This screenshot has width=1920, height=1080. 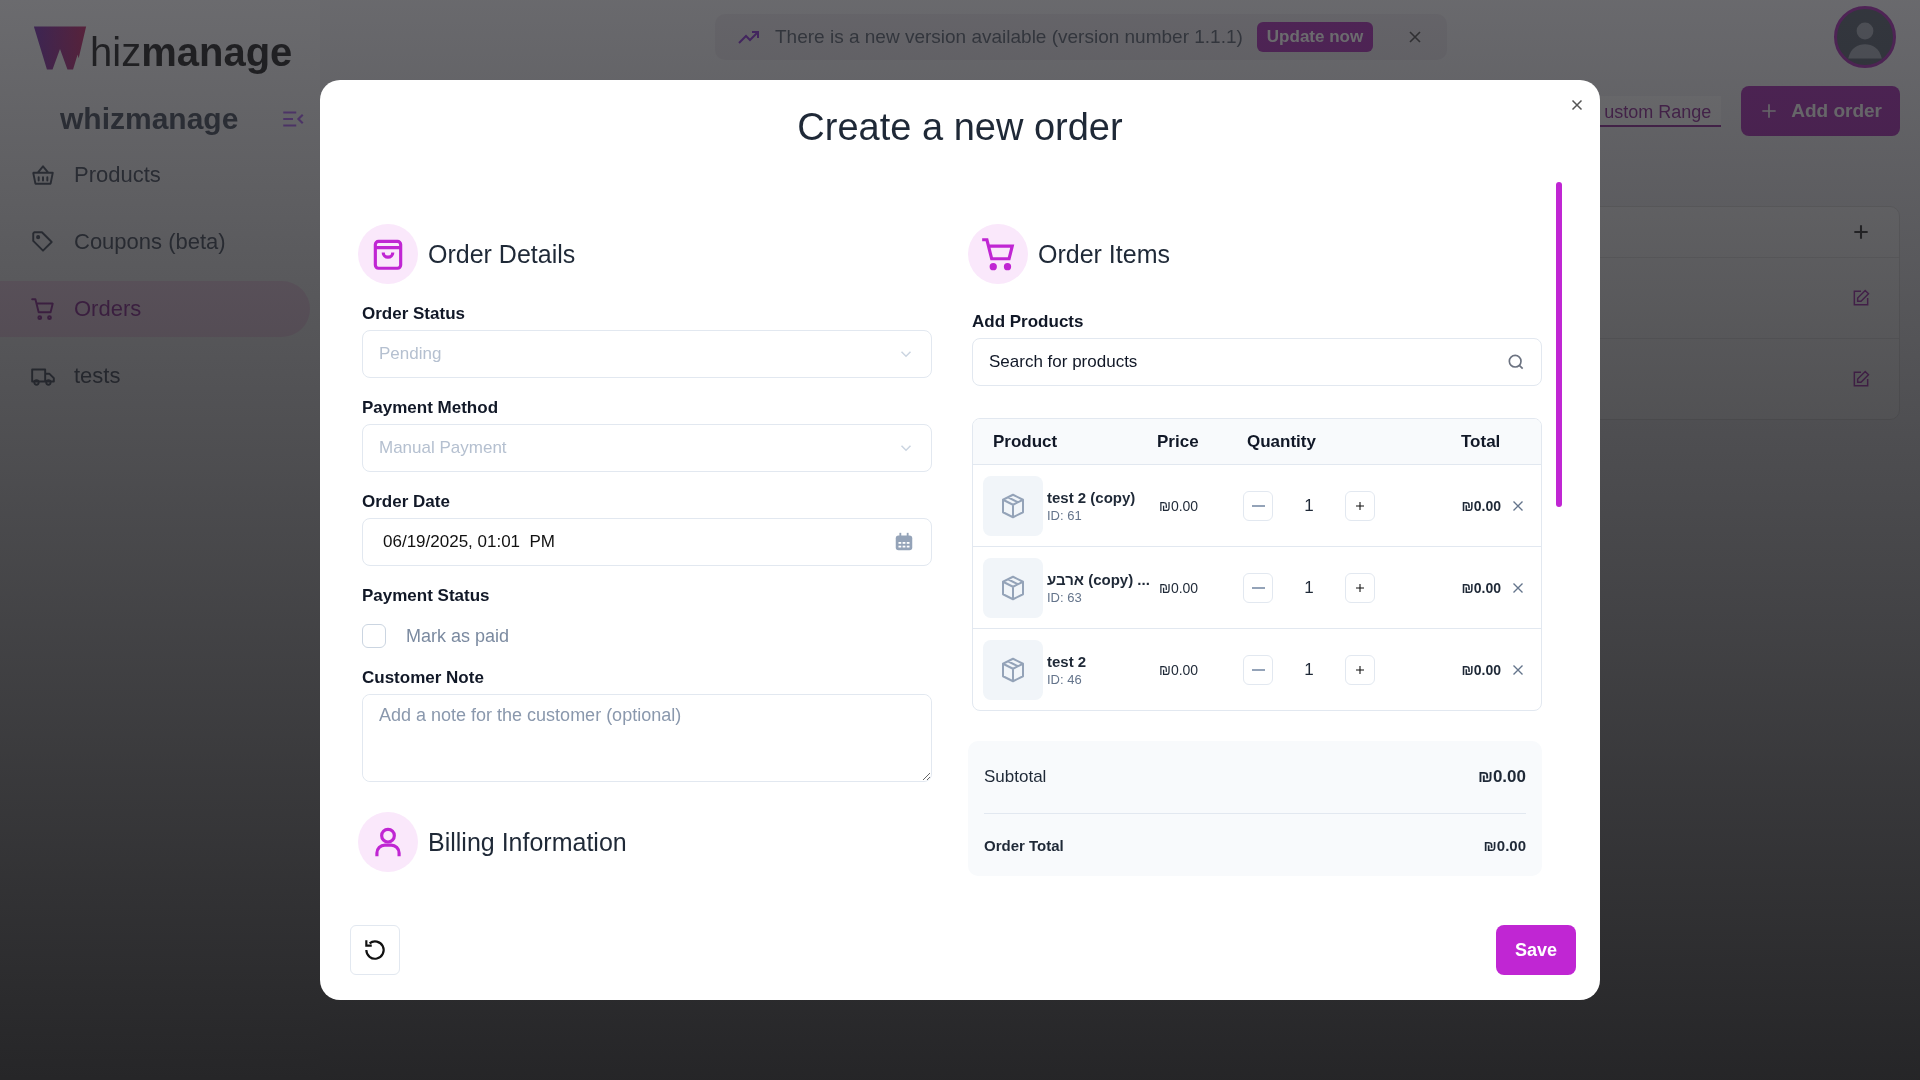 I want to click on subtotal-value: ₪0.00, so click(x=1501, y=777).